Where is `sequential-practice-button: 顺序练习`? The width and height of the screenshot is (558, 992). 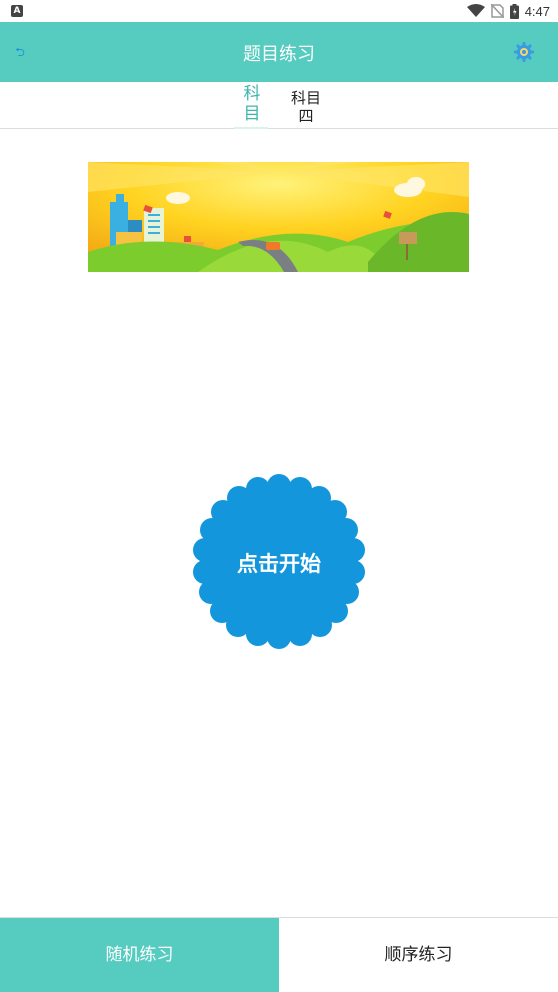 sequential-practice-button: 顺序练习 is located at coordinates (418, 955).